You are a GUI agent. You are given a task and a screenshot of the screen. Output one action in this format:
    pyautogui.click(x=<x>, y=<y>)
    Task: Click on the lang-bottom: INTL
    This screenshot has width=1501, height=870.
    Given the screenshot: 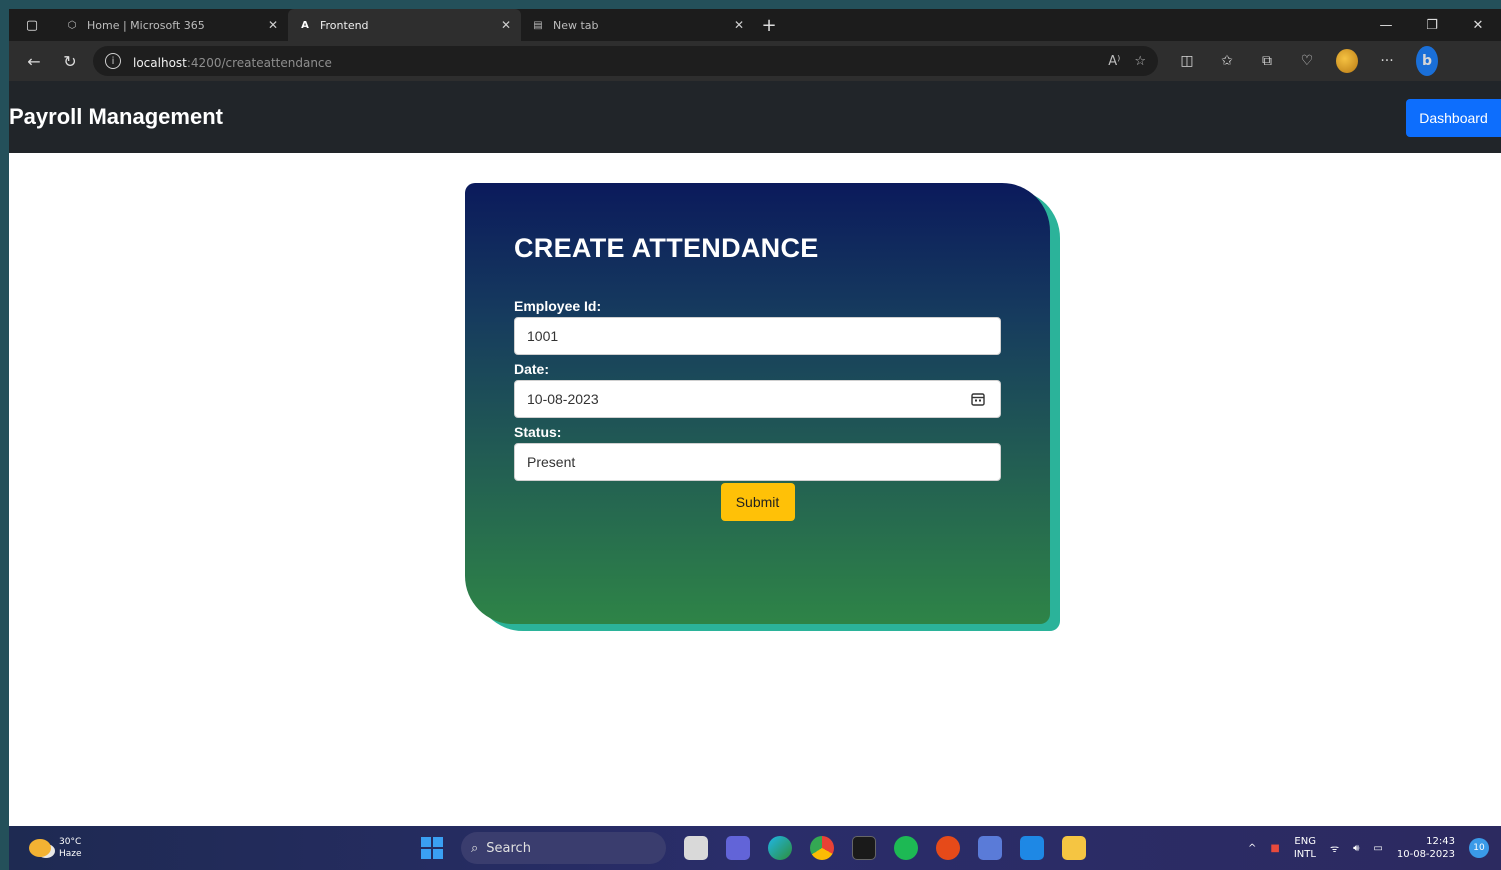 What is the action you would take?
    pyautogui.click(x=1304, y=854)
    